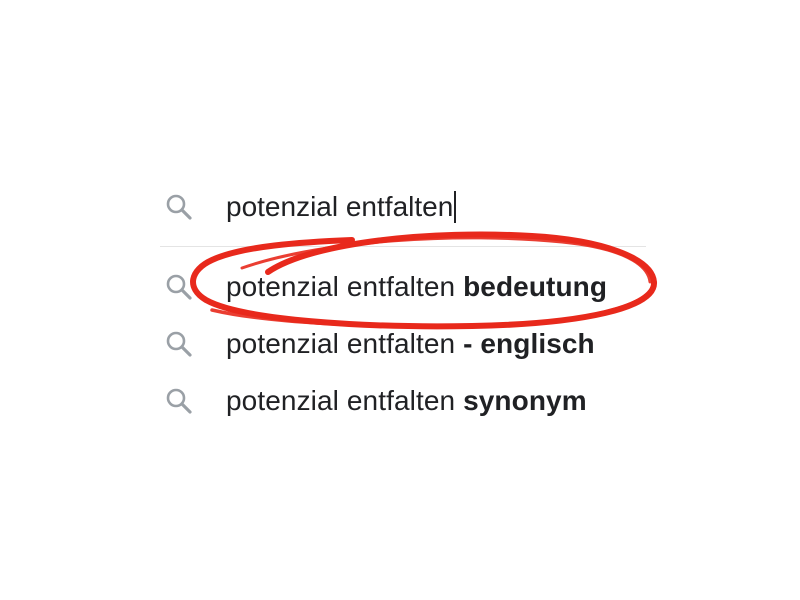  What do you see at coordinates (535, 286) in the screenshot?
I see `suggestion-completion: bedeutung` at bounding box center [535, 286].